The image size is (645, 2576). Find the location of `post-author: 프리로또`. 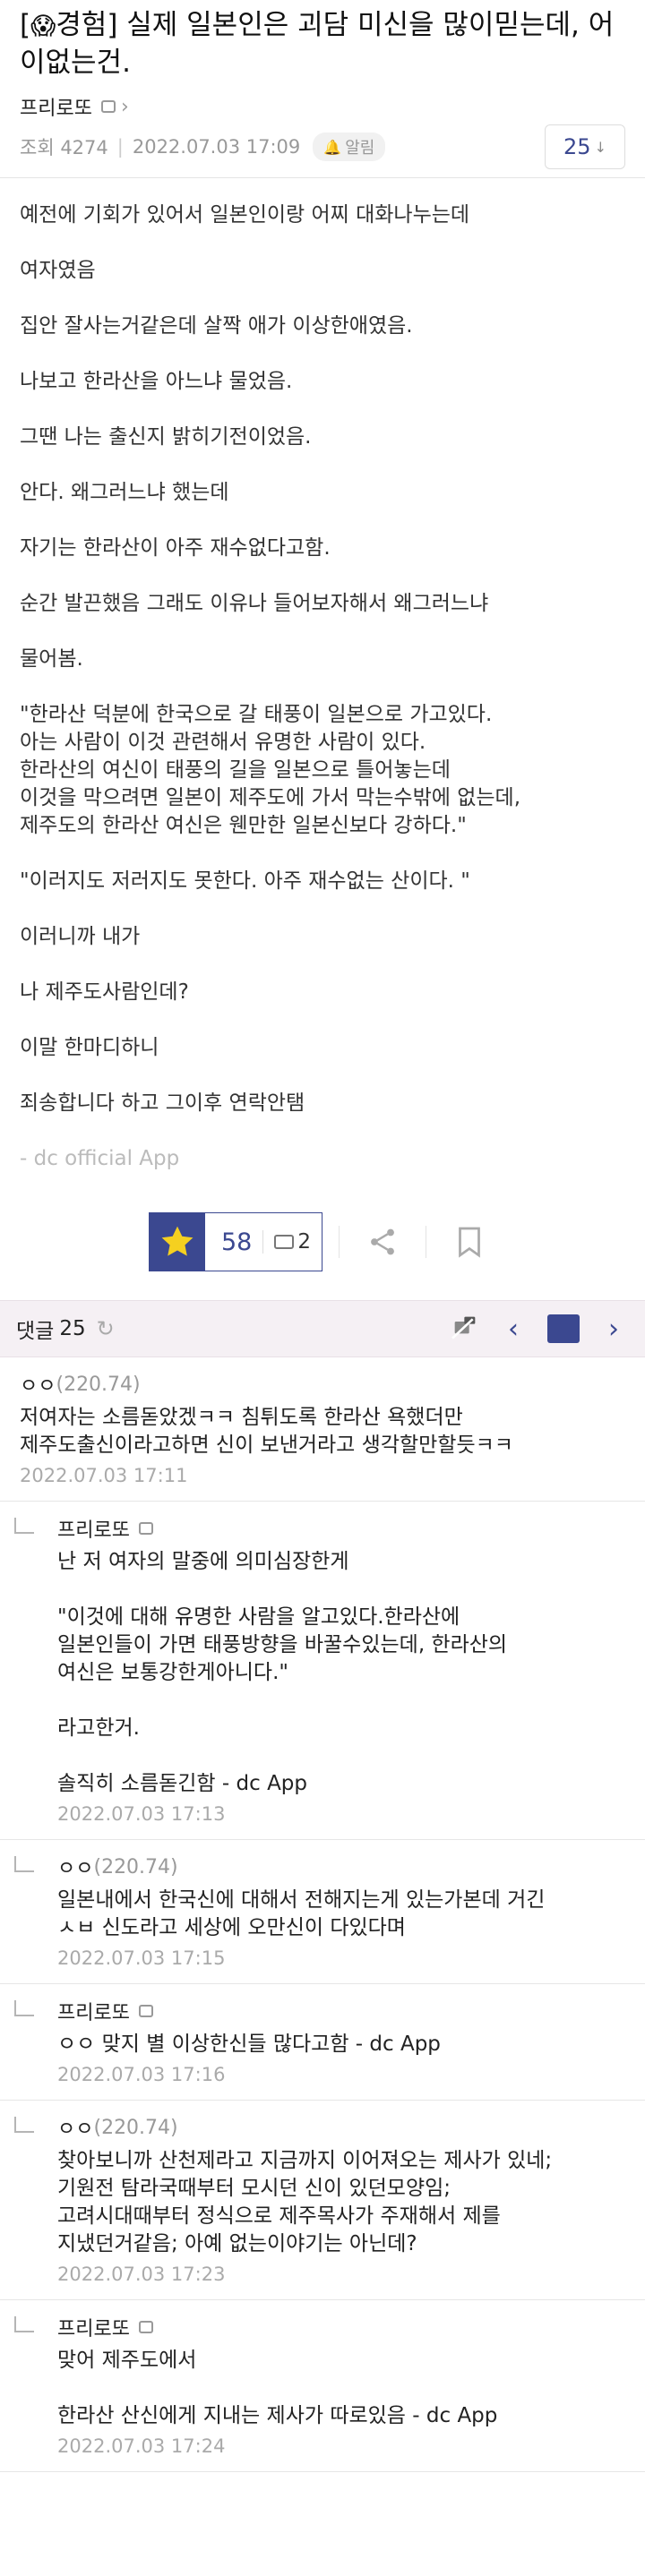

post-author: 프리로또 is located at coordinates (56, 106).